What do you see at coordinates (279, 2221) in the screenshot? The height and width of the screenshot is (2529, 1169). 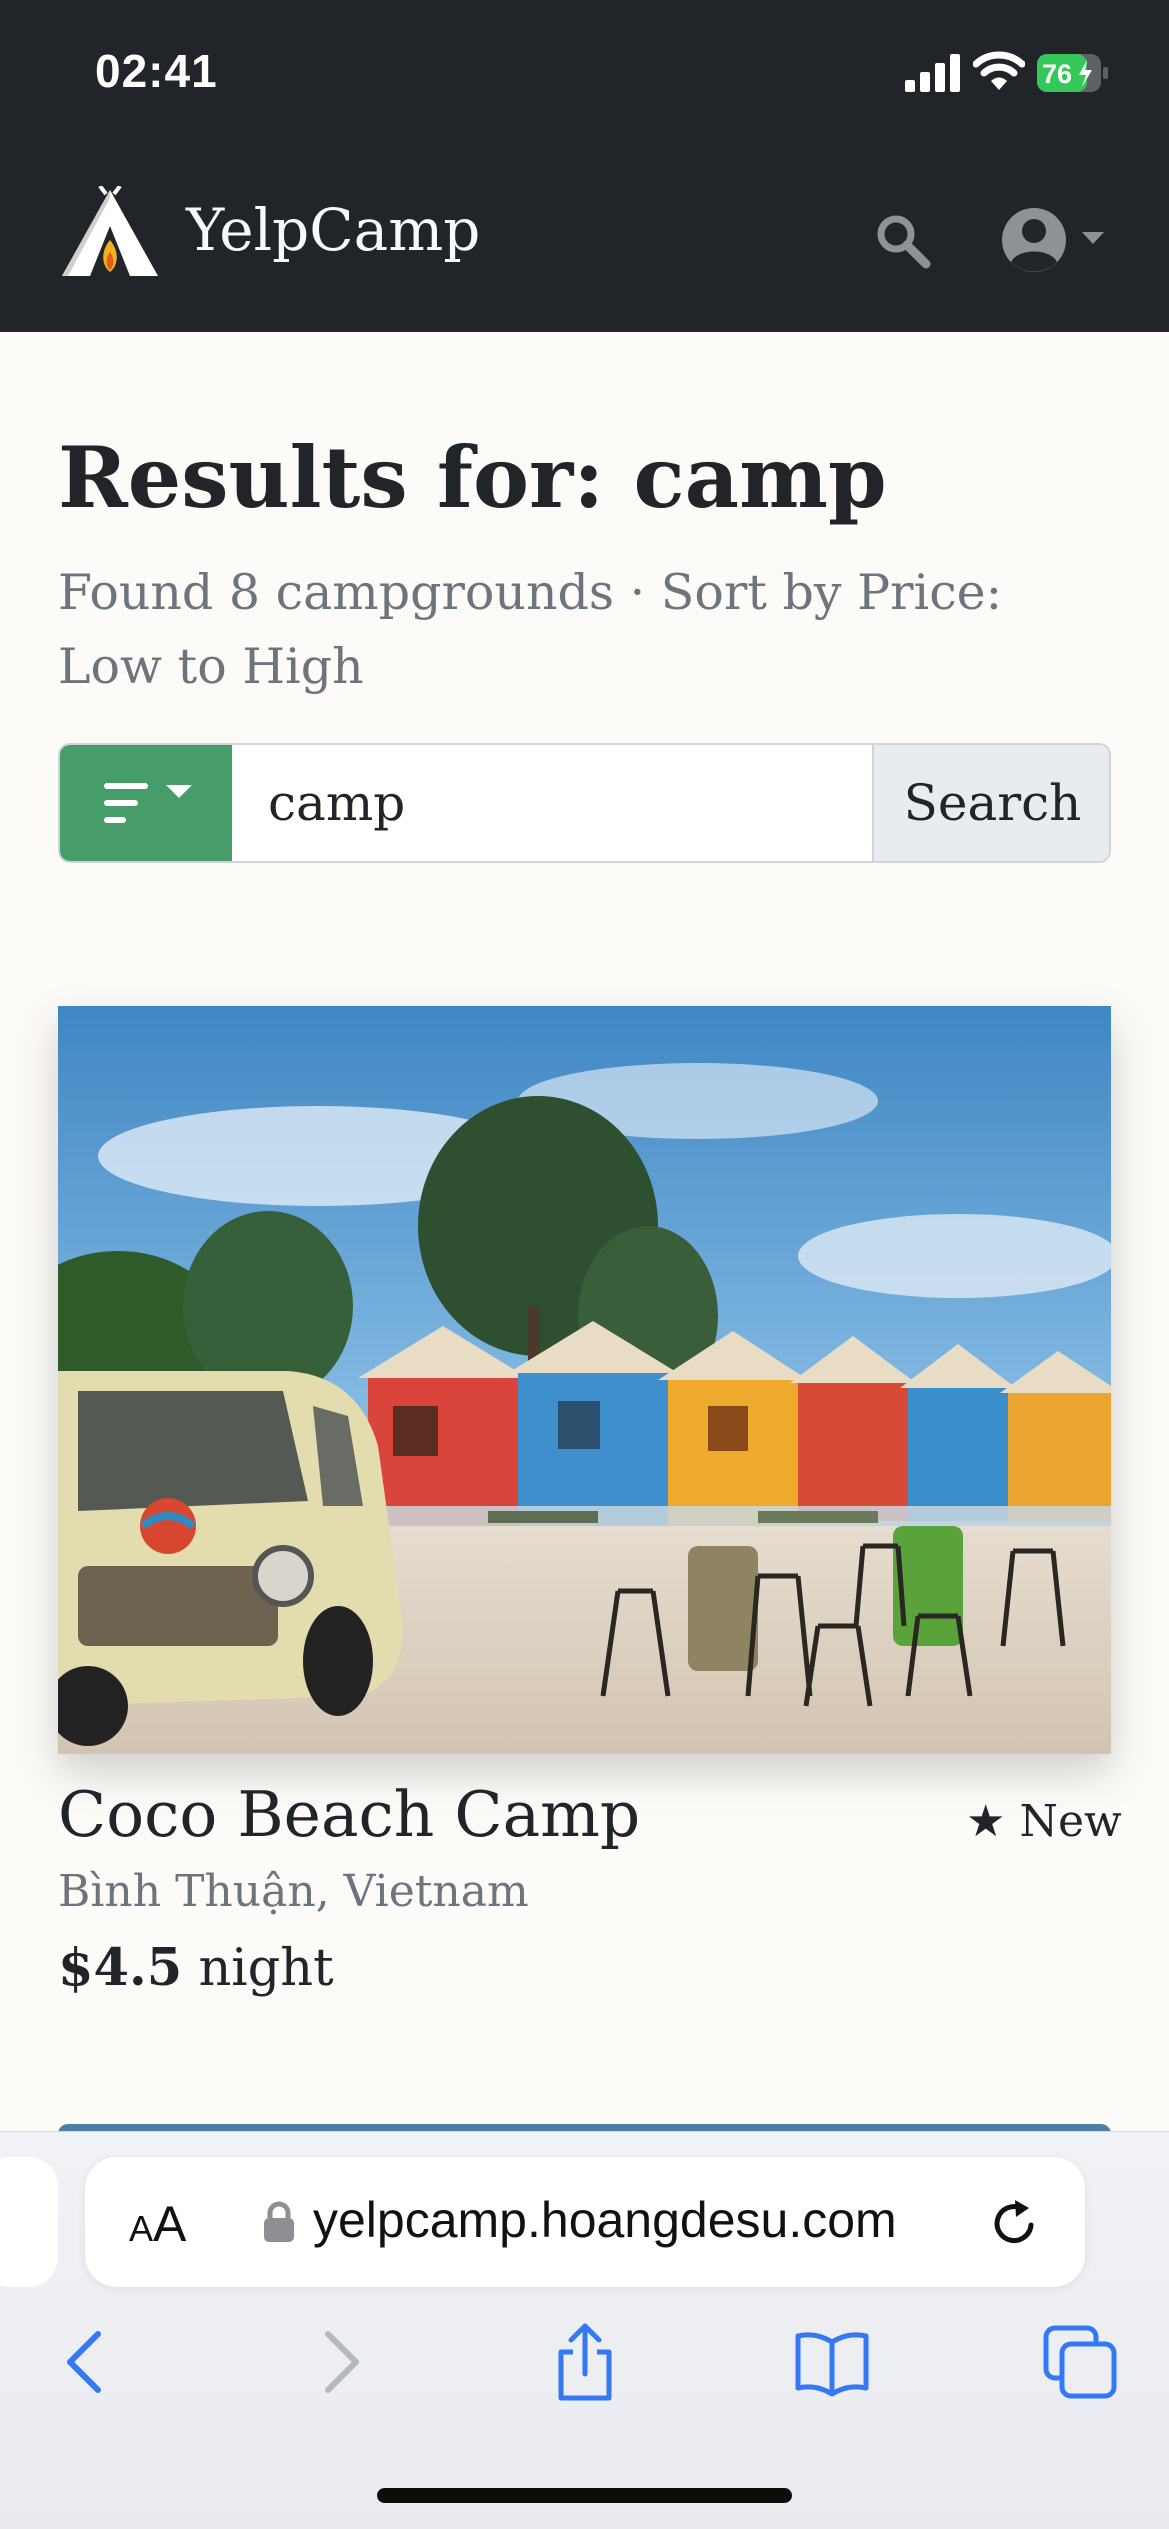 I see `lock-icon` at bounding box center [279, 2221].